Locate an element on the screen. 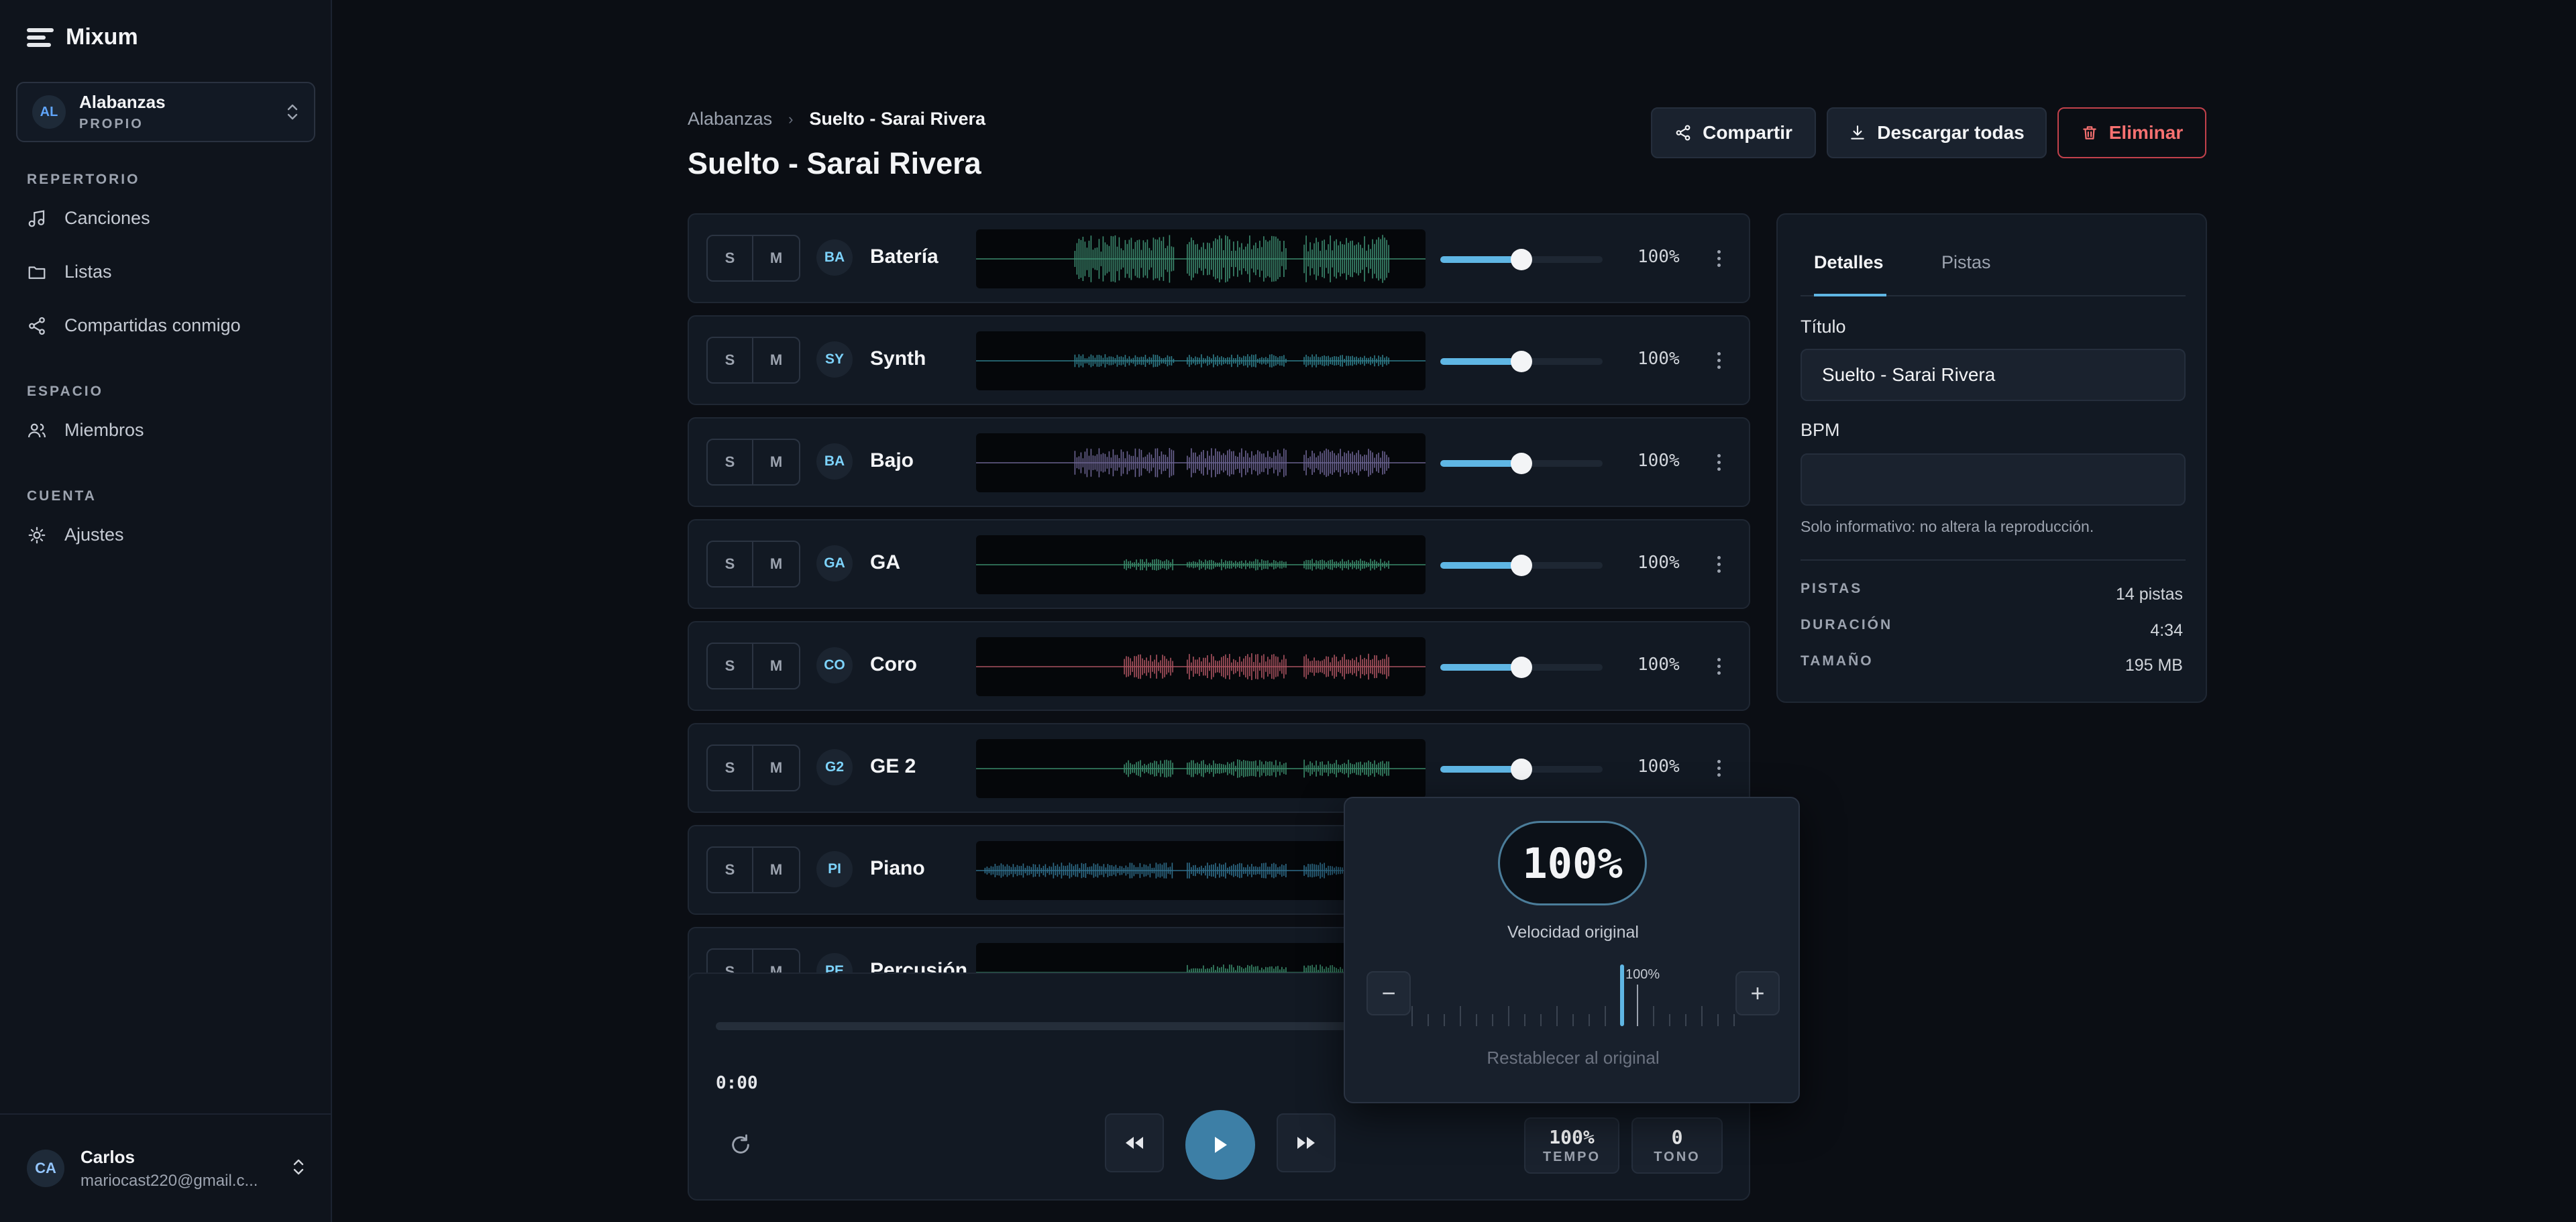  download-all-button: Descargar todas is located at coordinates (1937, 133).